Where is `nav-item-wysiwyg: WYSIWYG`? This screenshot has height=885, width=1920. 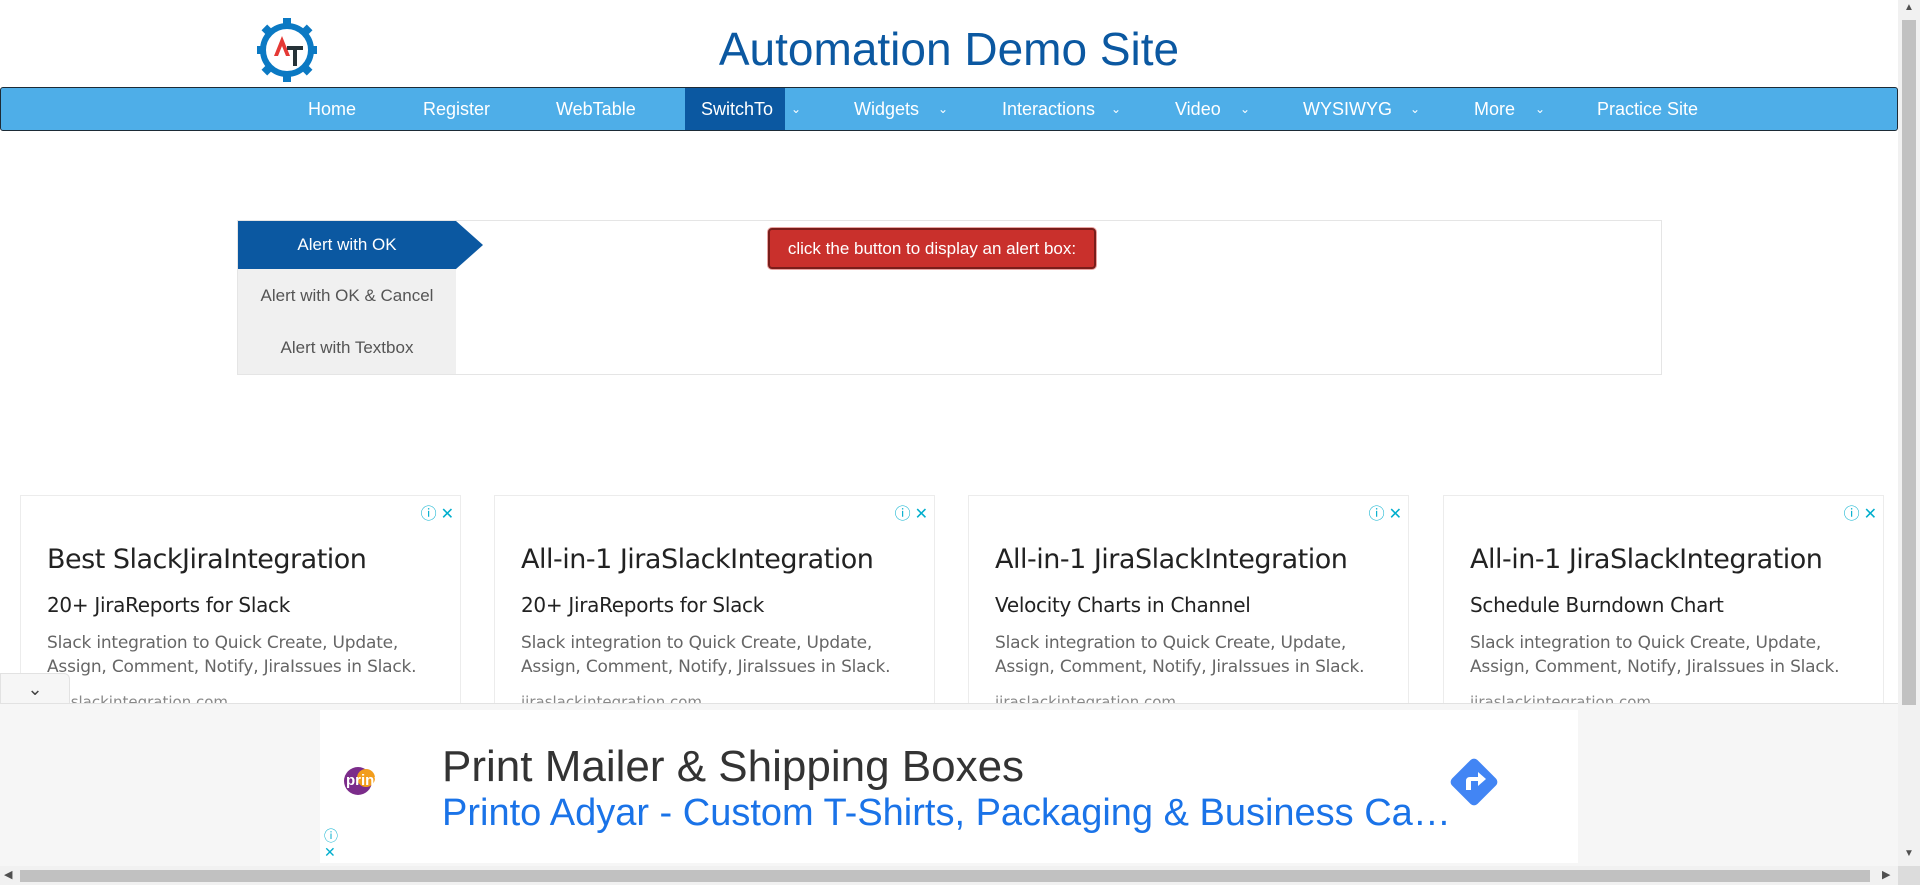 nav-item-wysiwyg: WYSIWYG is located at coordinates (1347, 109).